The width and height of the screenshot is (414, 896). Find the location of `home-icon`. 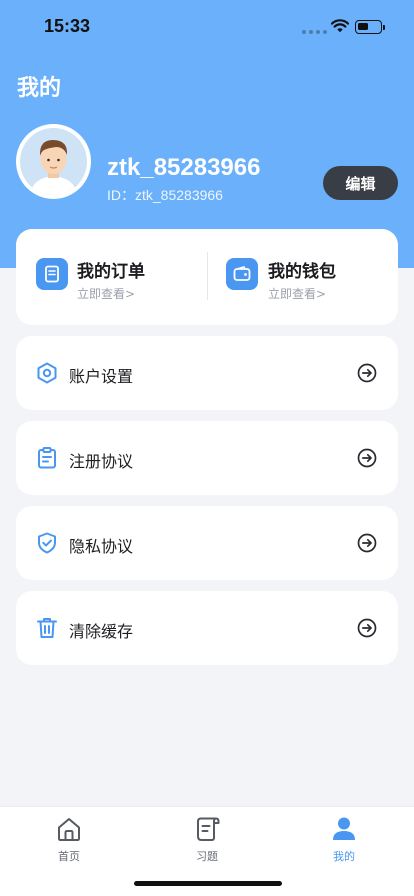

home-icon is located at coordinates (69, 829).